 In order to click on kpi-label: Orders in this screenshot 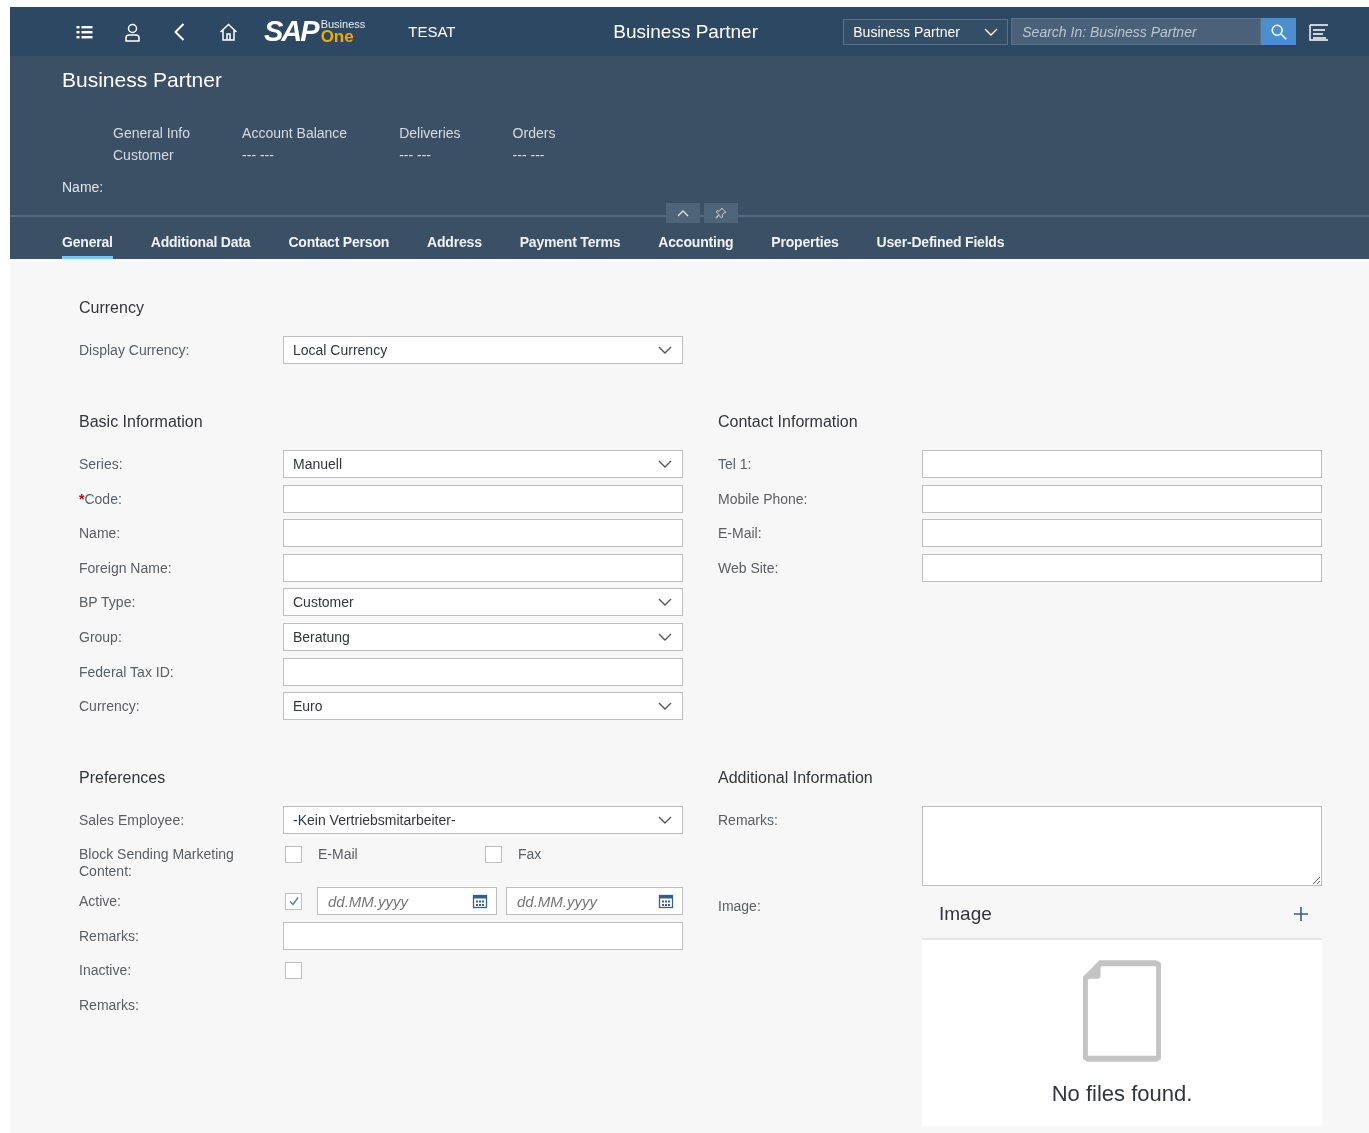, I will do `click(534, 133)`.